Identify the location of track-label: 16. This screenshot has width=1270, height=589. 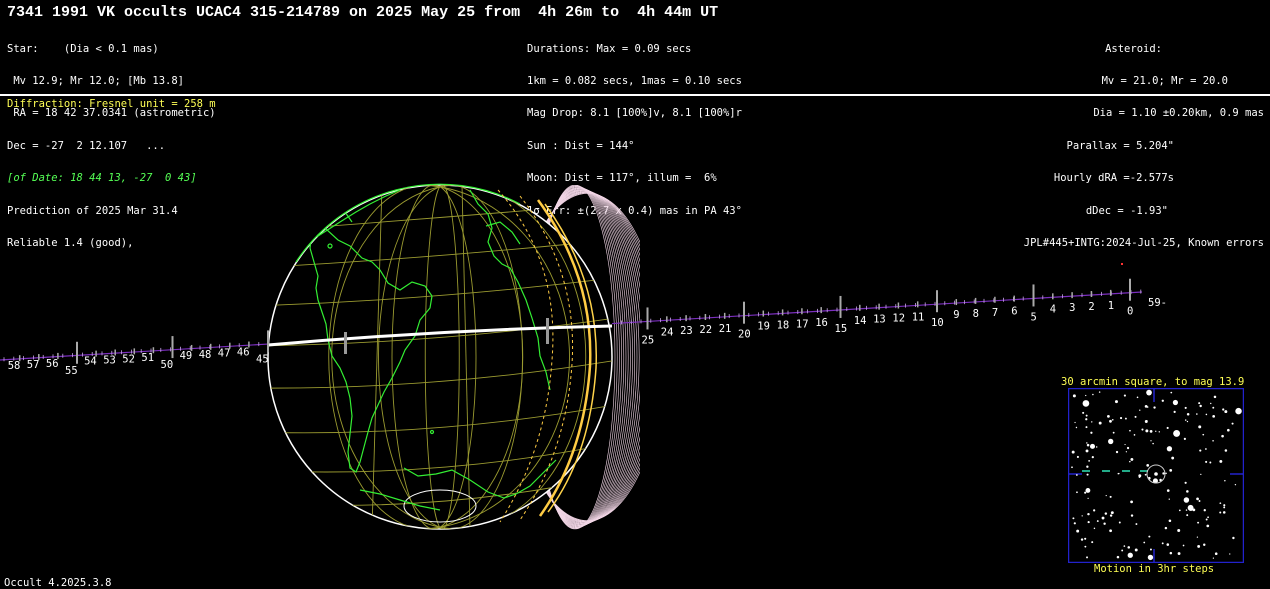
(821, 323).